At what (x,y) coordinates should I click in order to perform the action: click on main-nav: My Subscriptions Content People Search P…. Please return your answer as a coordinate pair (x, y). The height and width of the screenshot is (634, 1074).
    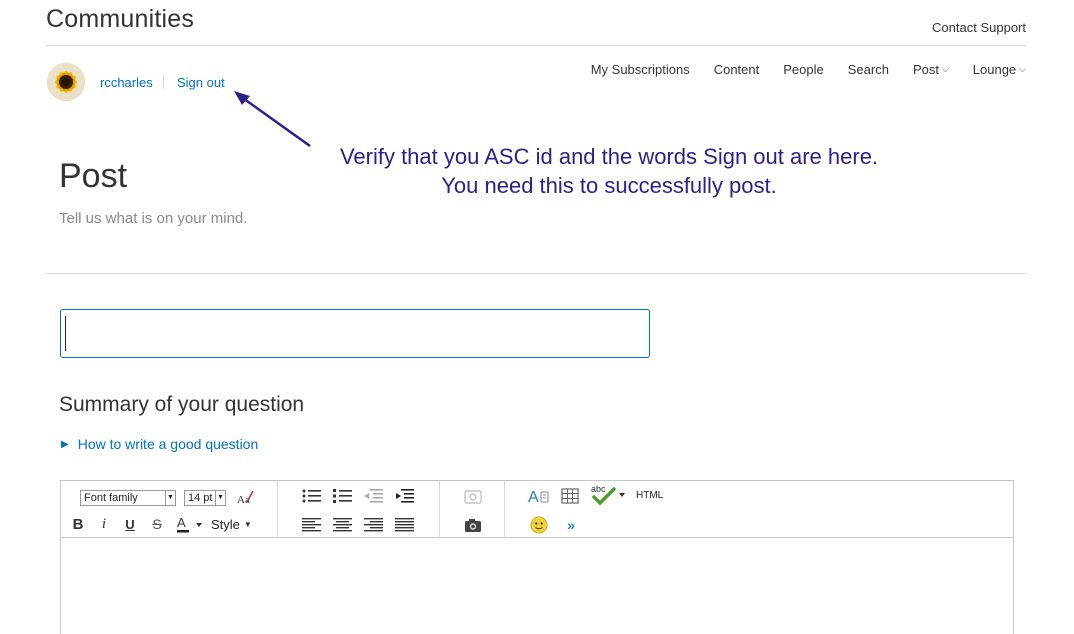
    Looking at the image, I should click on (796, 69).